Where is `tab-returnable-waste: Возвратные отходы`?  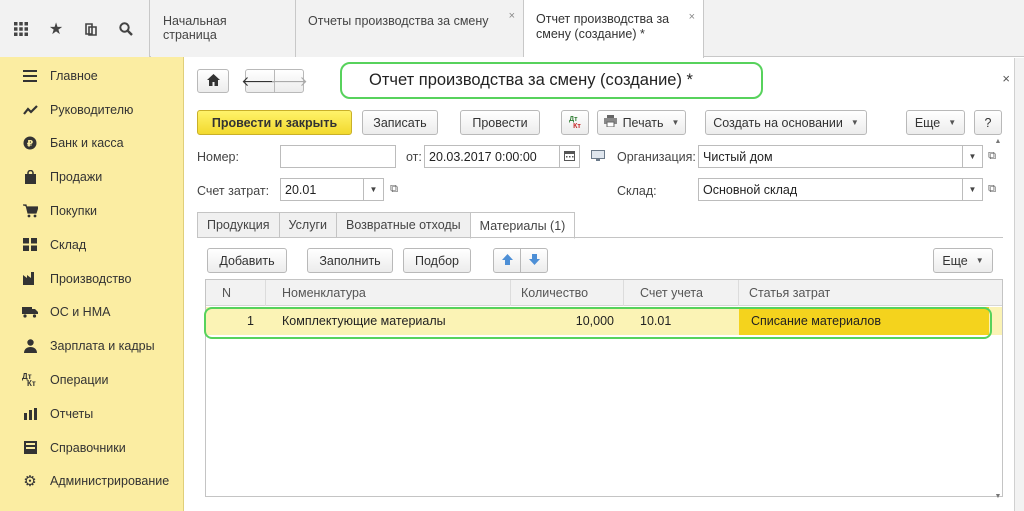
tab-returnable-waste: Возвратные отходы is located at coordinates (403, 225).